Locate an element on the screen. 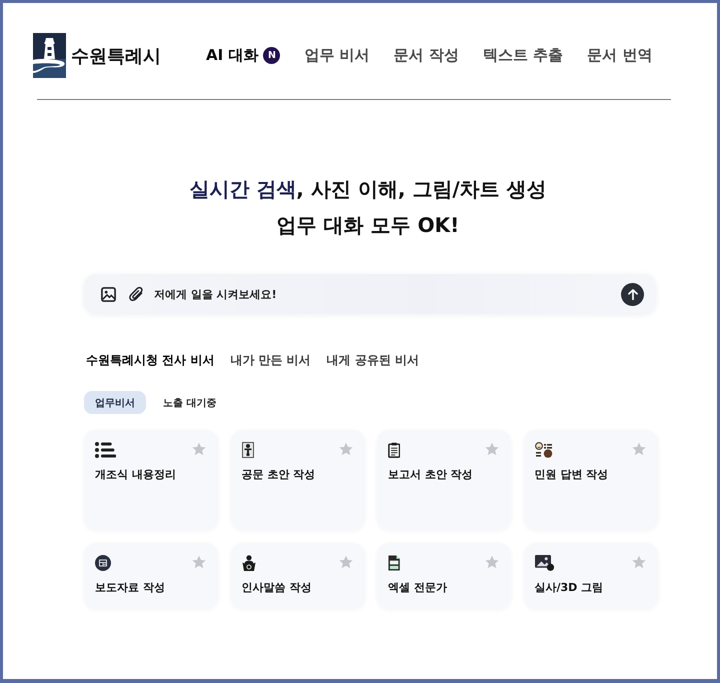  brand-name: 수원특례시 is located at coordinates (116, 56).